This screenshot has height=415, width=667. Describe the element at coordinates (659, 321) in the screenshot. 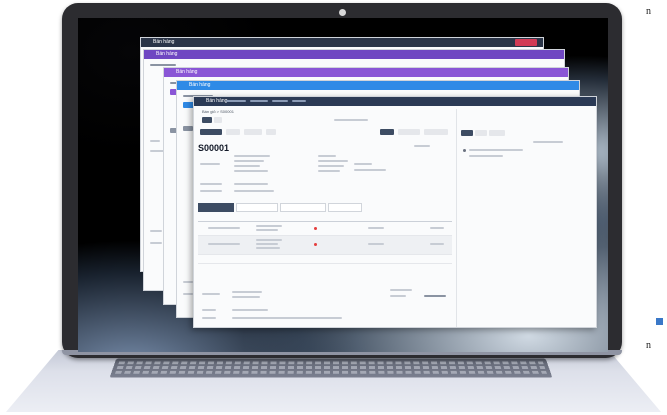

I see `side-marker` at that location.